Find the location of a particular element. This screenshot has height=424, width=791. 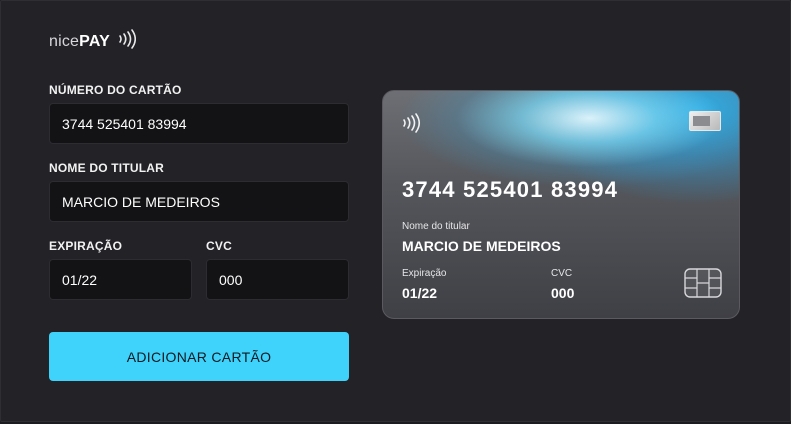

nicepay-logo: nice PAY is located at coordinates (93, 41).